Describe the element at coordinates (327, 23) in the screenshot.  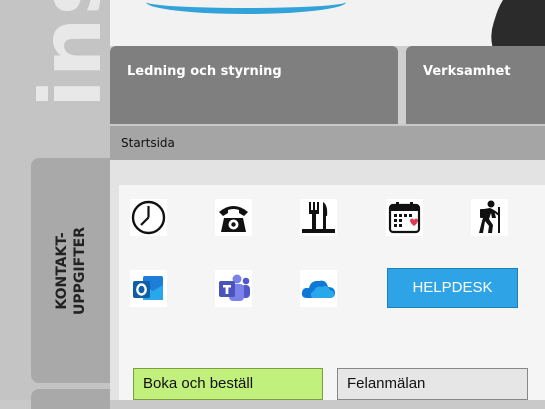
I see `top-banner` at that location.